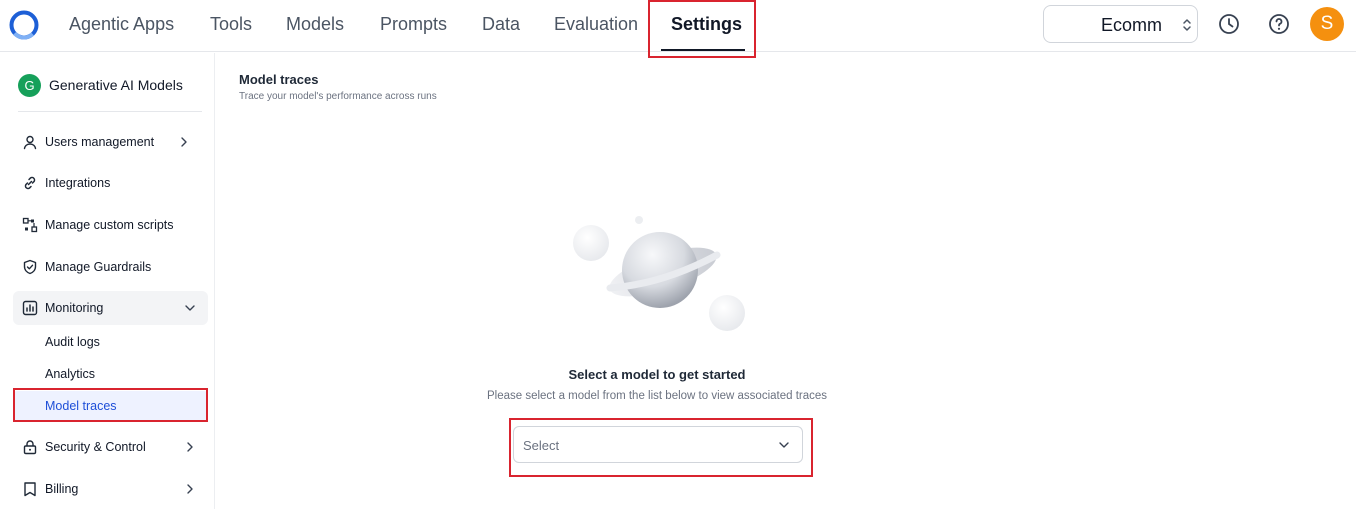  What do you see at coordinates (231, 25) in the screenshot?
I see `nav-tab-tools: Tools` at bounding box center [231, 25].